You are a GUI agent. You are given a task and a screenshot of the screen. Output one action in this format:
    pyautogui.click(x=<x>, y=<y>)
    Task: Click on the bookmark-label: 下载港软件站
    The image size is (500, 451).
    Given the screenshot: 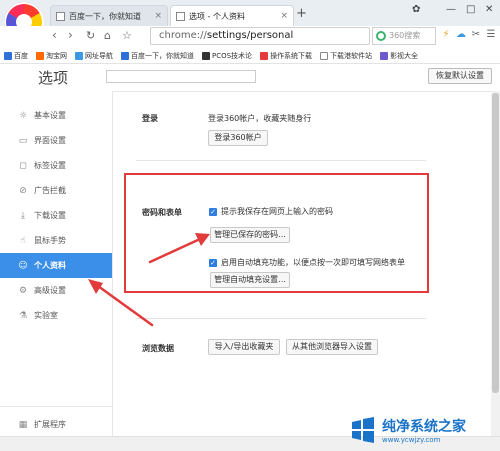 What is the action you would take?
    pyautogui.click(x=351, y=55)
    